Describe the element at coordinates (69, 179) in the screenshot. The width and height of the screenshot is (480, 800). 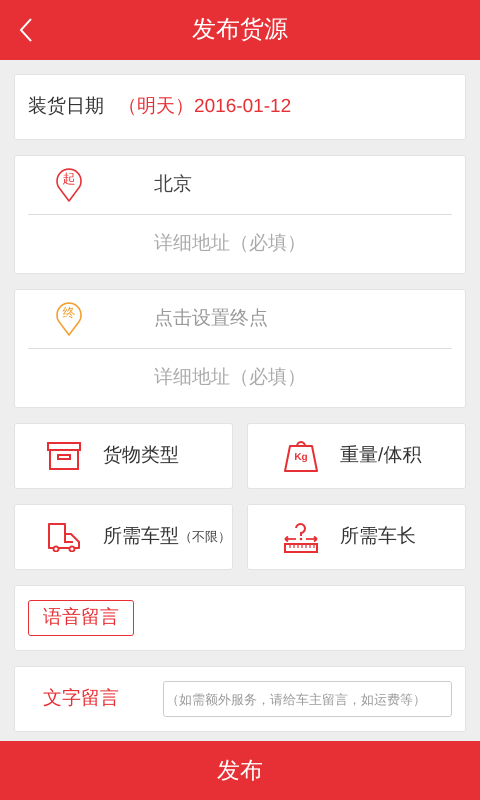
I see `pin-label: 起` at that location.